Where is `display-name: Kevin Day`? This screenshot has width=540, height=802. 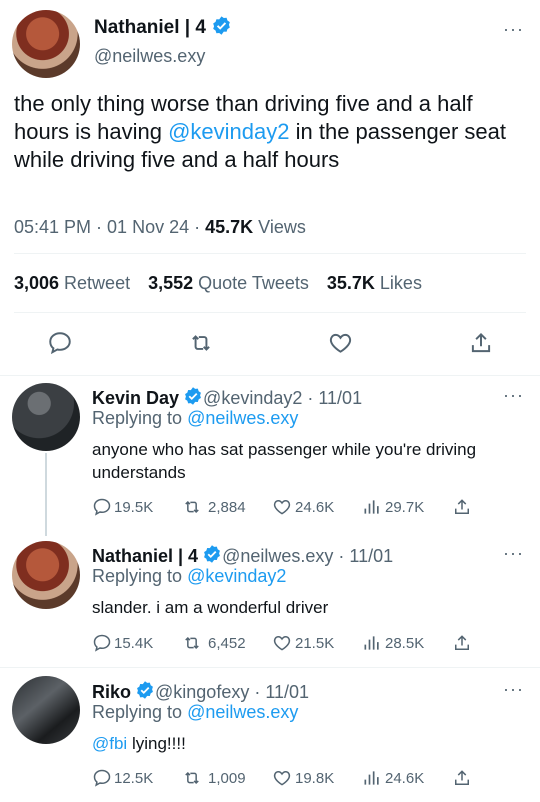
display-name: Kevin Day is located at coordinates (135, 398).